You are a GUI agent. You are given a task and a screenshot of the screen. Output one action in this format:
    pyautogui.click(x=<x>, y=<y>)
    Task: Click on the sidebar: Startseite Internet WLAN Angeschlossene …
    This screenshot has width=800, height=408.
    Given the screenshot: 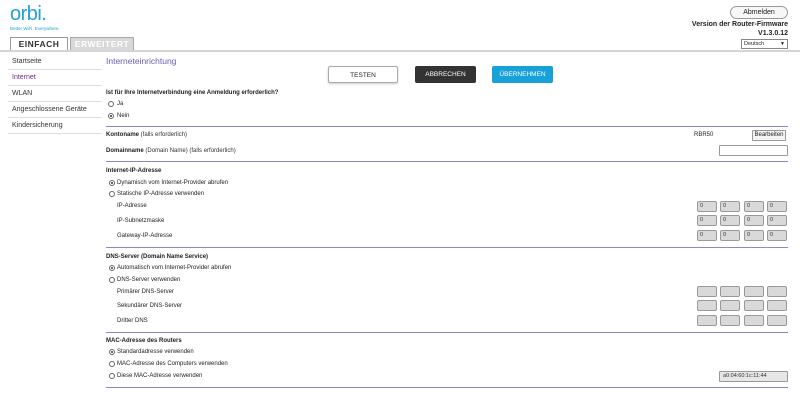 What is the action you would take?
    pyautogui.click(x=54, y=94)
    